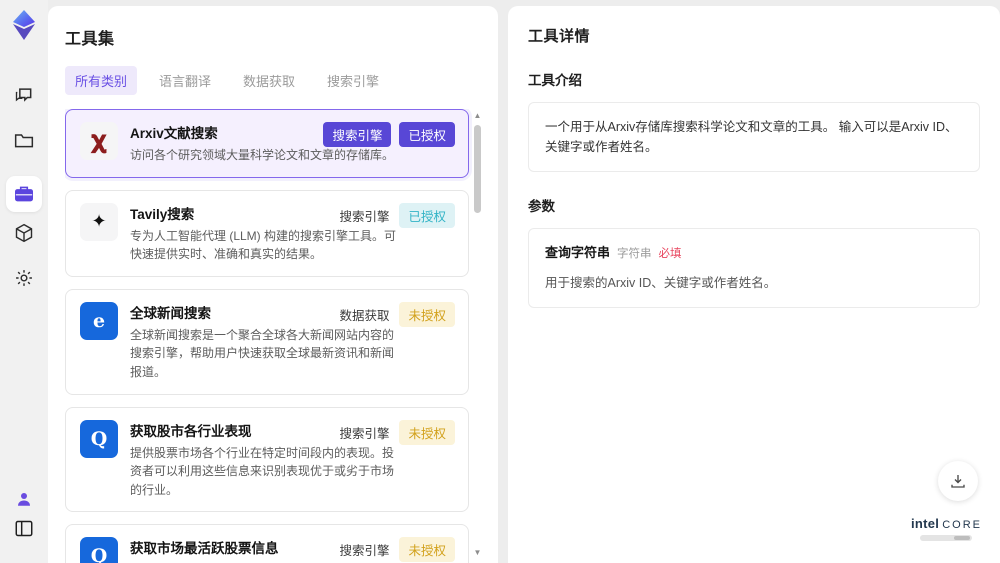  What do you see at coordinates (24, 194) in the screenshot?
I see `toolbox-icon` at bounding box center [24, 194].